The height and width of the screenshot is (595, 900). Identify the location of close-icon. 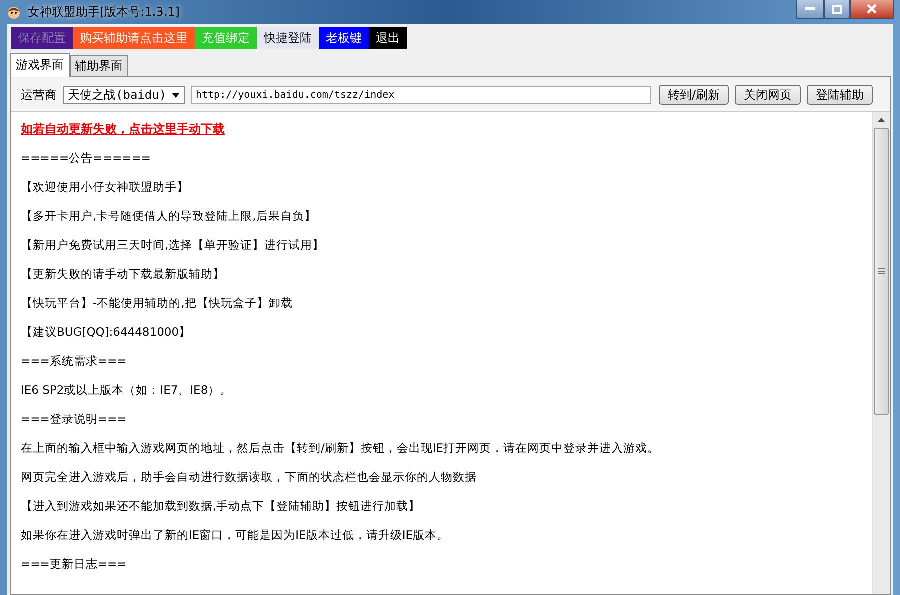
(872, 9).